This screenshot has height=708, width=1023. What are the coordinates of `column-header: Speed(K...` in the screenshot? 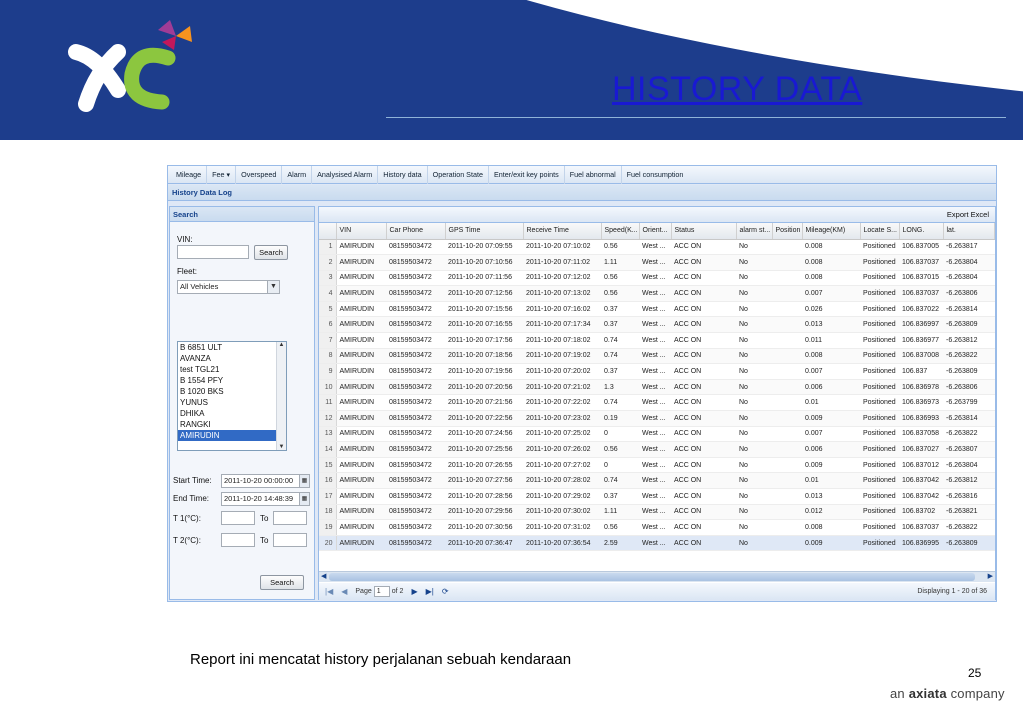 It's located at (620, 231).